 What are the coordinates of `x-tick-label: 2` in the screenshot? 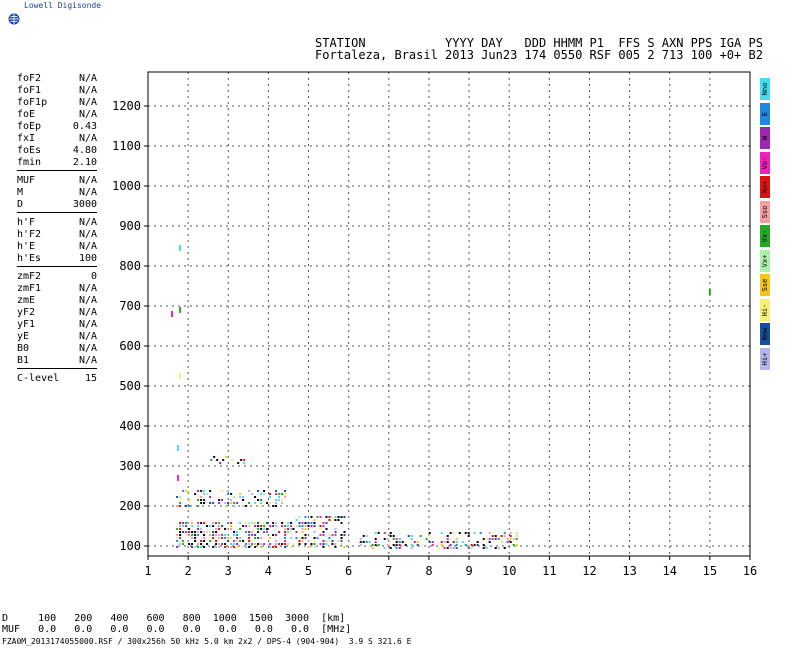 It's located at (188, 571).